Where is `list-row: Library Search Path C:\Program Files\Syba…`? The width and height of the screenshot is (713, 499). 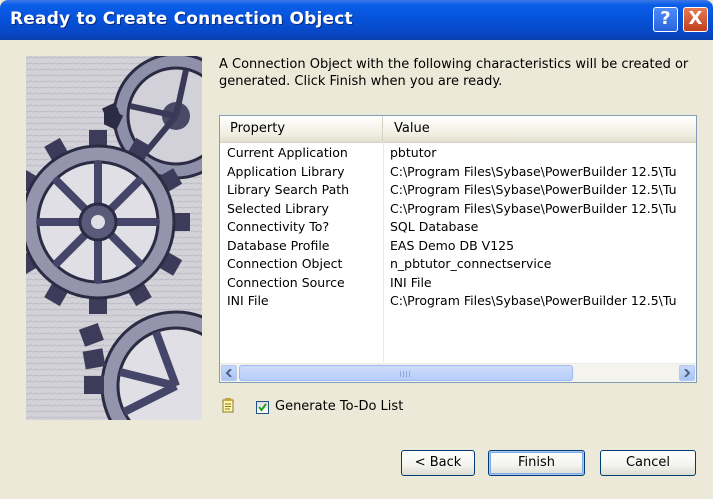 list-row: Library Search Path C:\Program Files\Syba… is located at coordinates (458, 190).